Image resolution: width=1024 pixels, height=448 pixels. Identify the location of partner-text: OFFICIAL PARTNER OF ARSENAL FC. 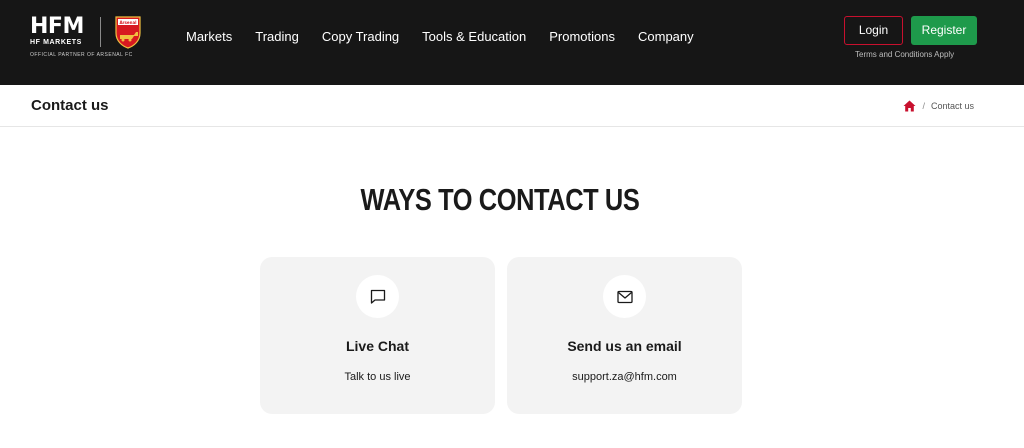
(81, 55).